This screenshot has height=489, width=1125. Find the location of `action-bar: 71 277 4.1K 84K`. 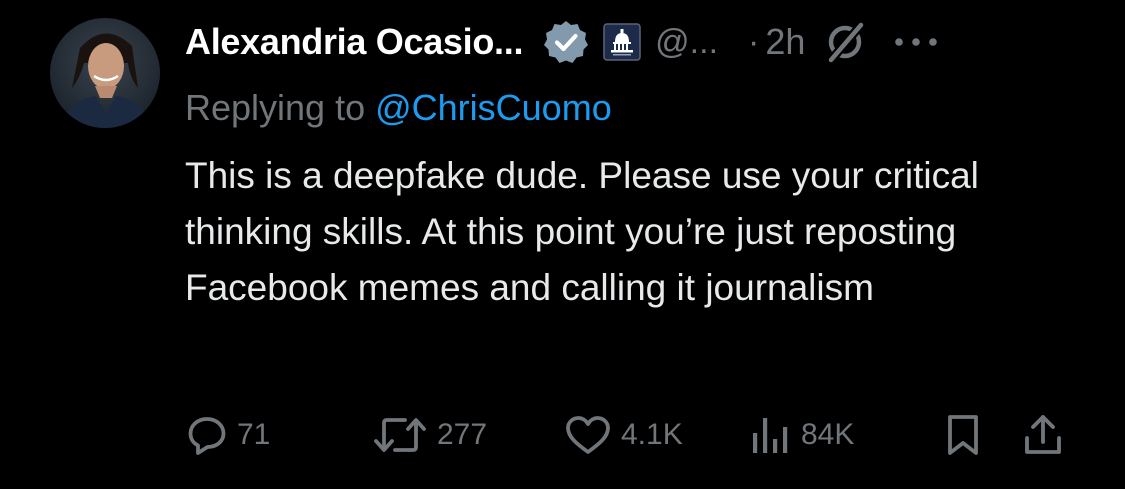

action-bar: 71 277 4.1K 84K is located at coordinates (630, 435).